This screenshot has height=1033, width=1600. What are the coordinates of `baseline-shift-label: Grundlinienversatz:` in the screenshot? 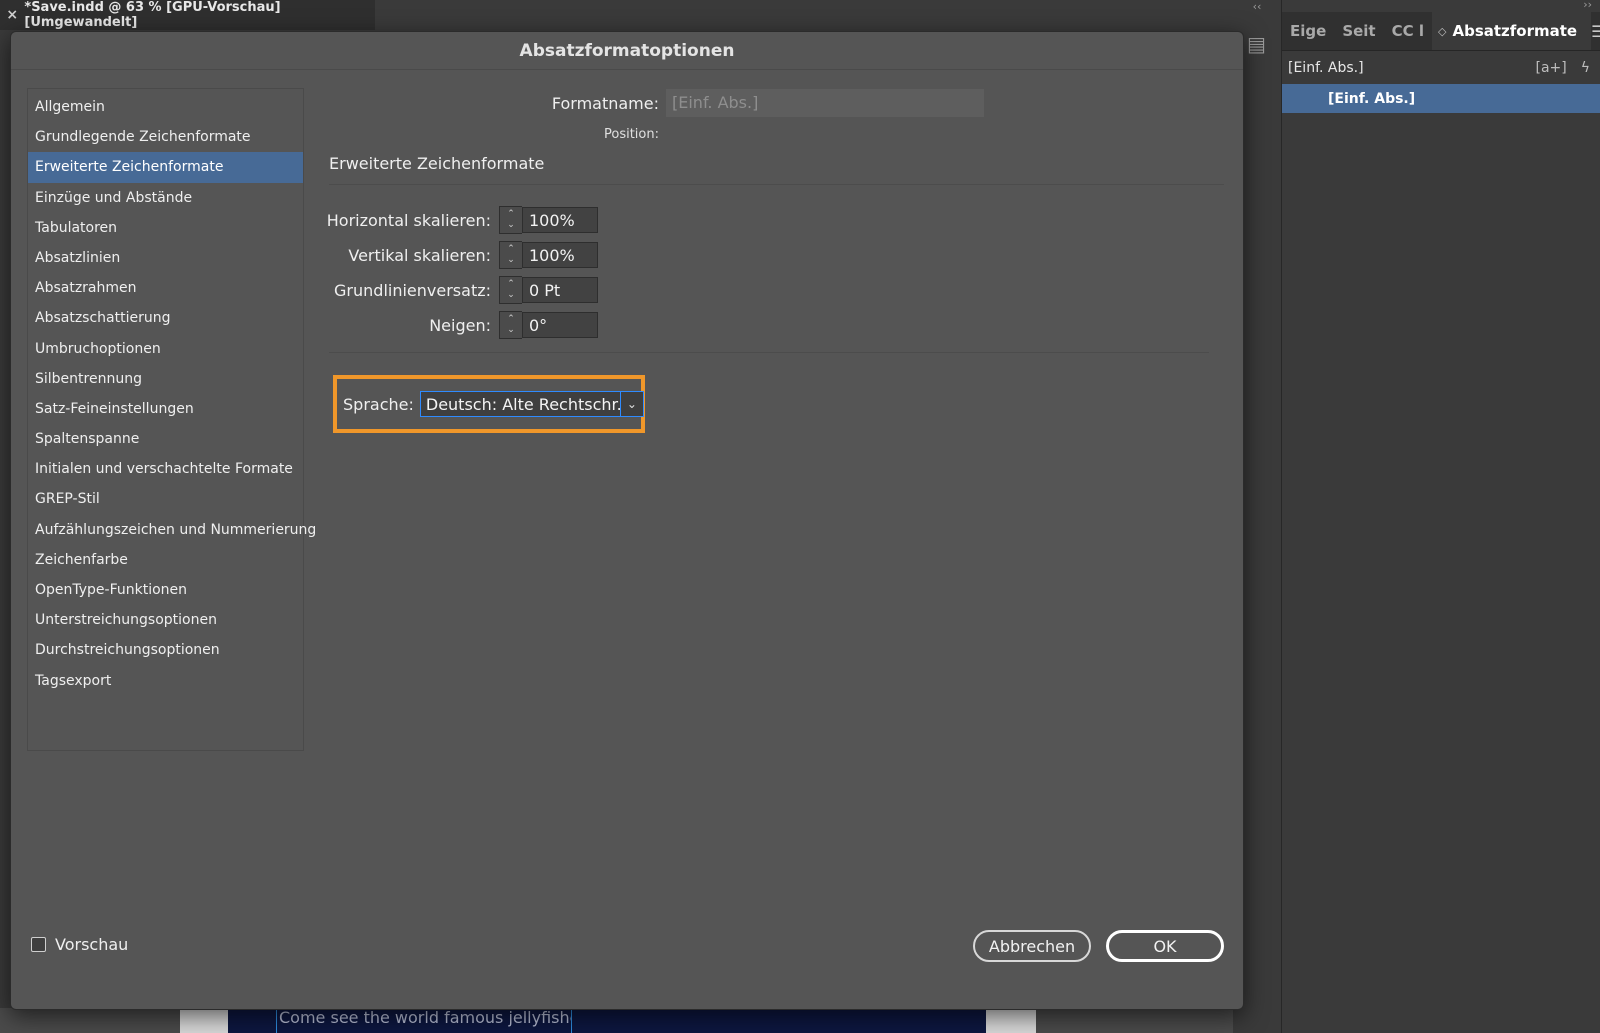 It's located at (412, 290).